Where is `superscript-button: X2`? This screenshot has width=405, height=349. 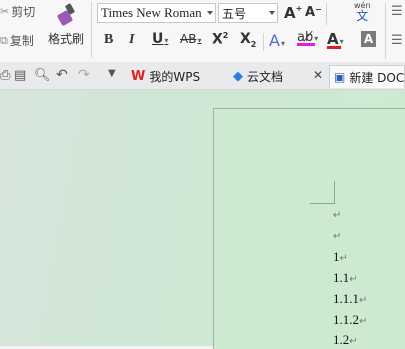
superscript-button: X2 is located at coordinates (220, 39).